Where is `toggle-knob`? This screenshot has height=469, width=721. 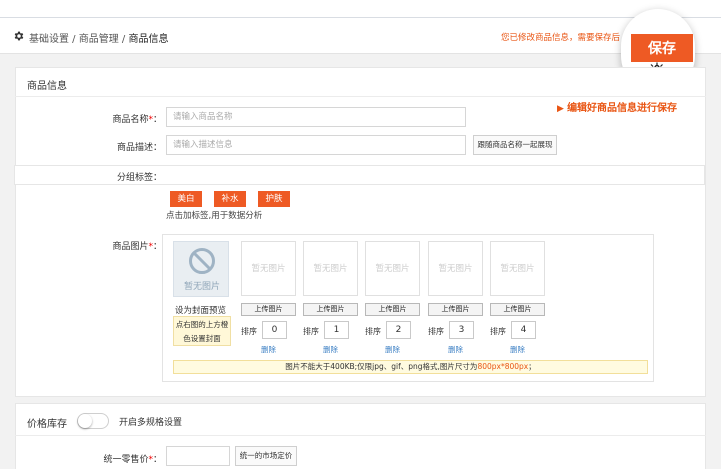
toggle-knob is located at coordinates (85, 421).